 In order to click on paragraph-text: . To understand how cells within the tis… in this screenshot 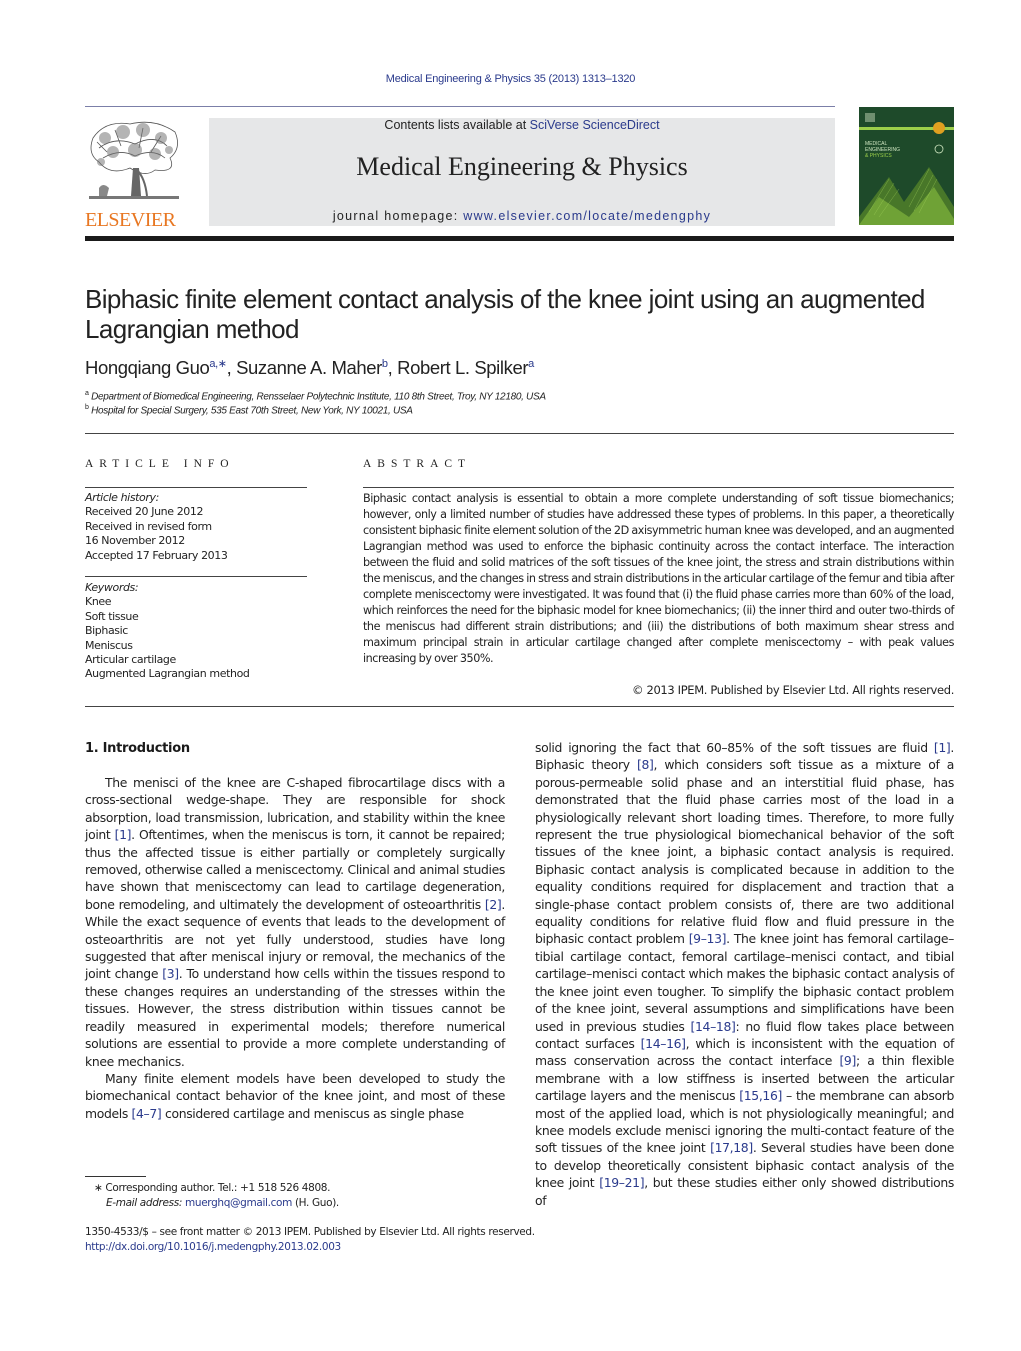, I will do `click(295, 1017)`.